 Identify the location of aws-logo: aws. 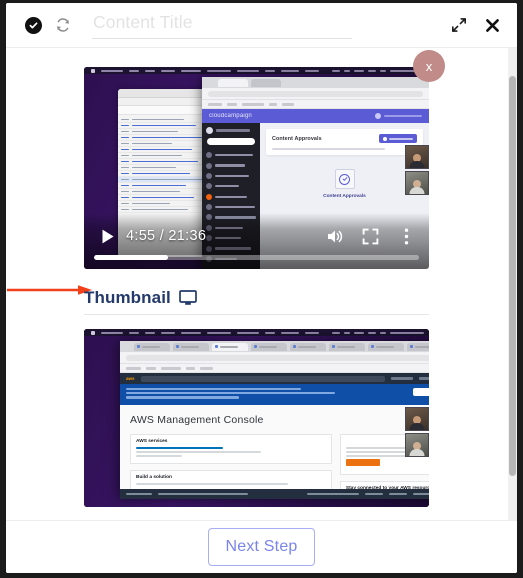
(130, 378).